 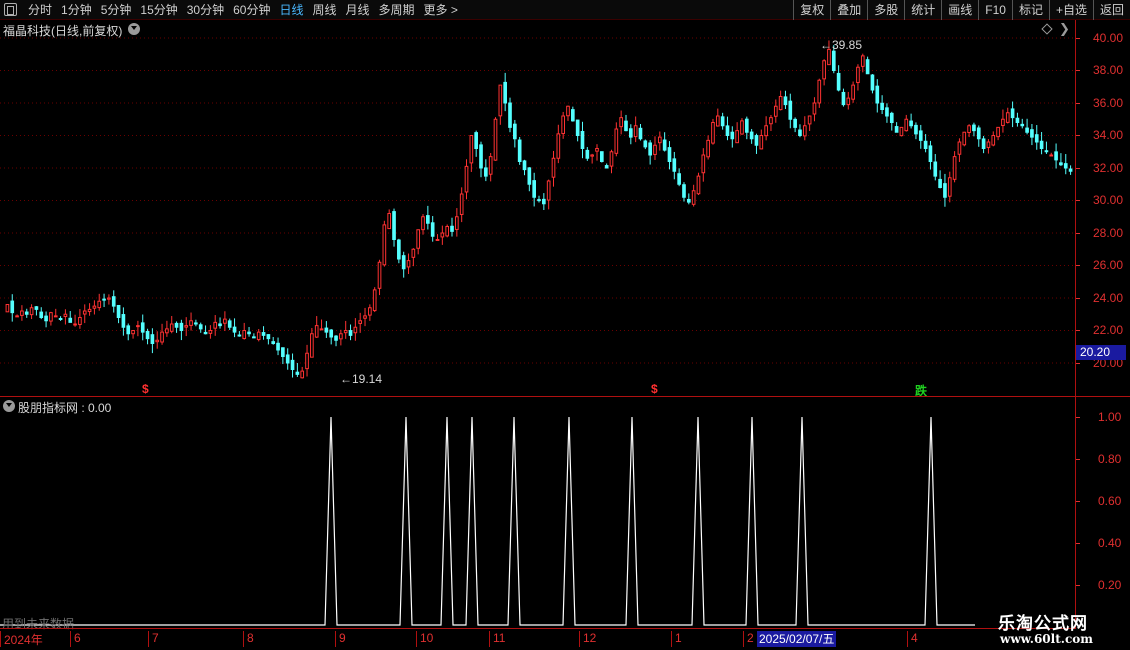 I want to click on watermark-url: www.60lt.com, so click(x=1046, y=639).